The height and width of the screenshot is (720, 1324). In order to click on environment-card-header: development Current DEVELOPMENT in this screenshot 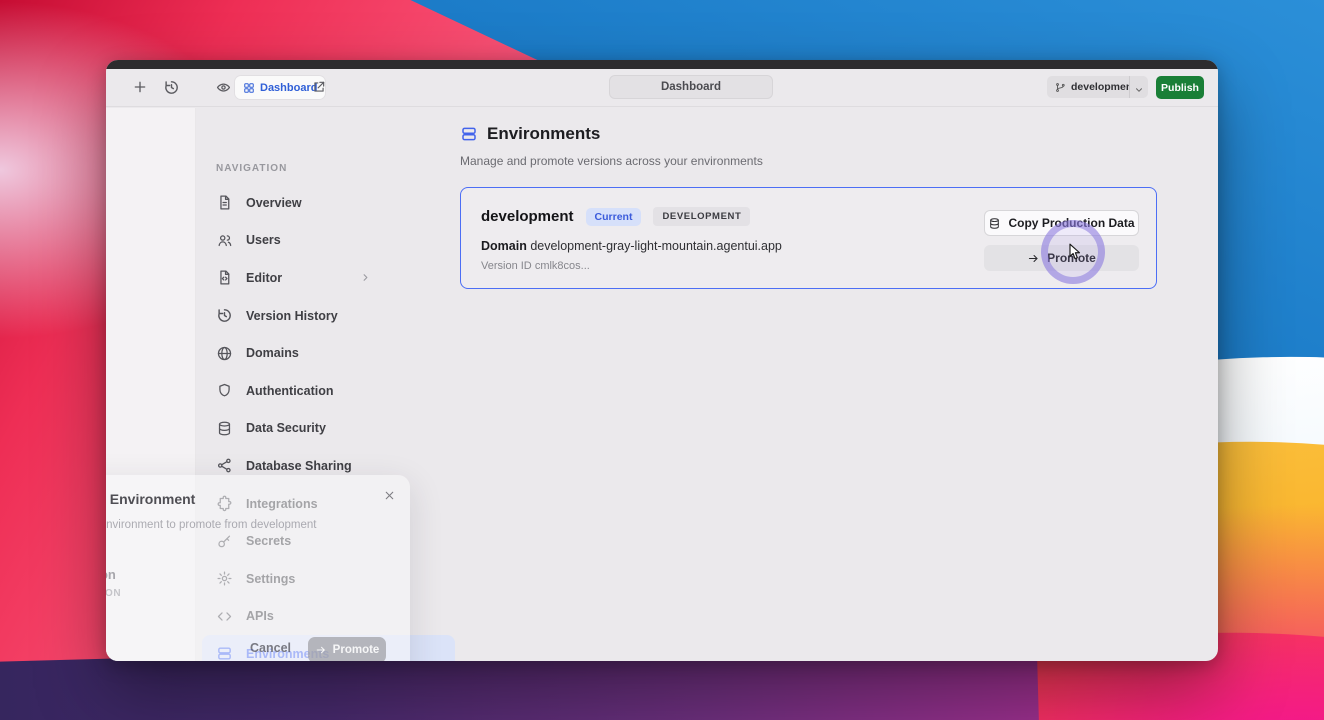, I will do `click(616, 216)`.